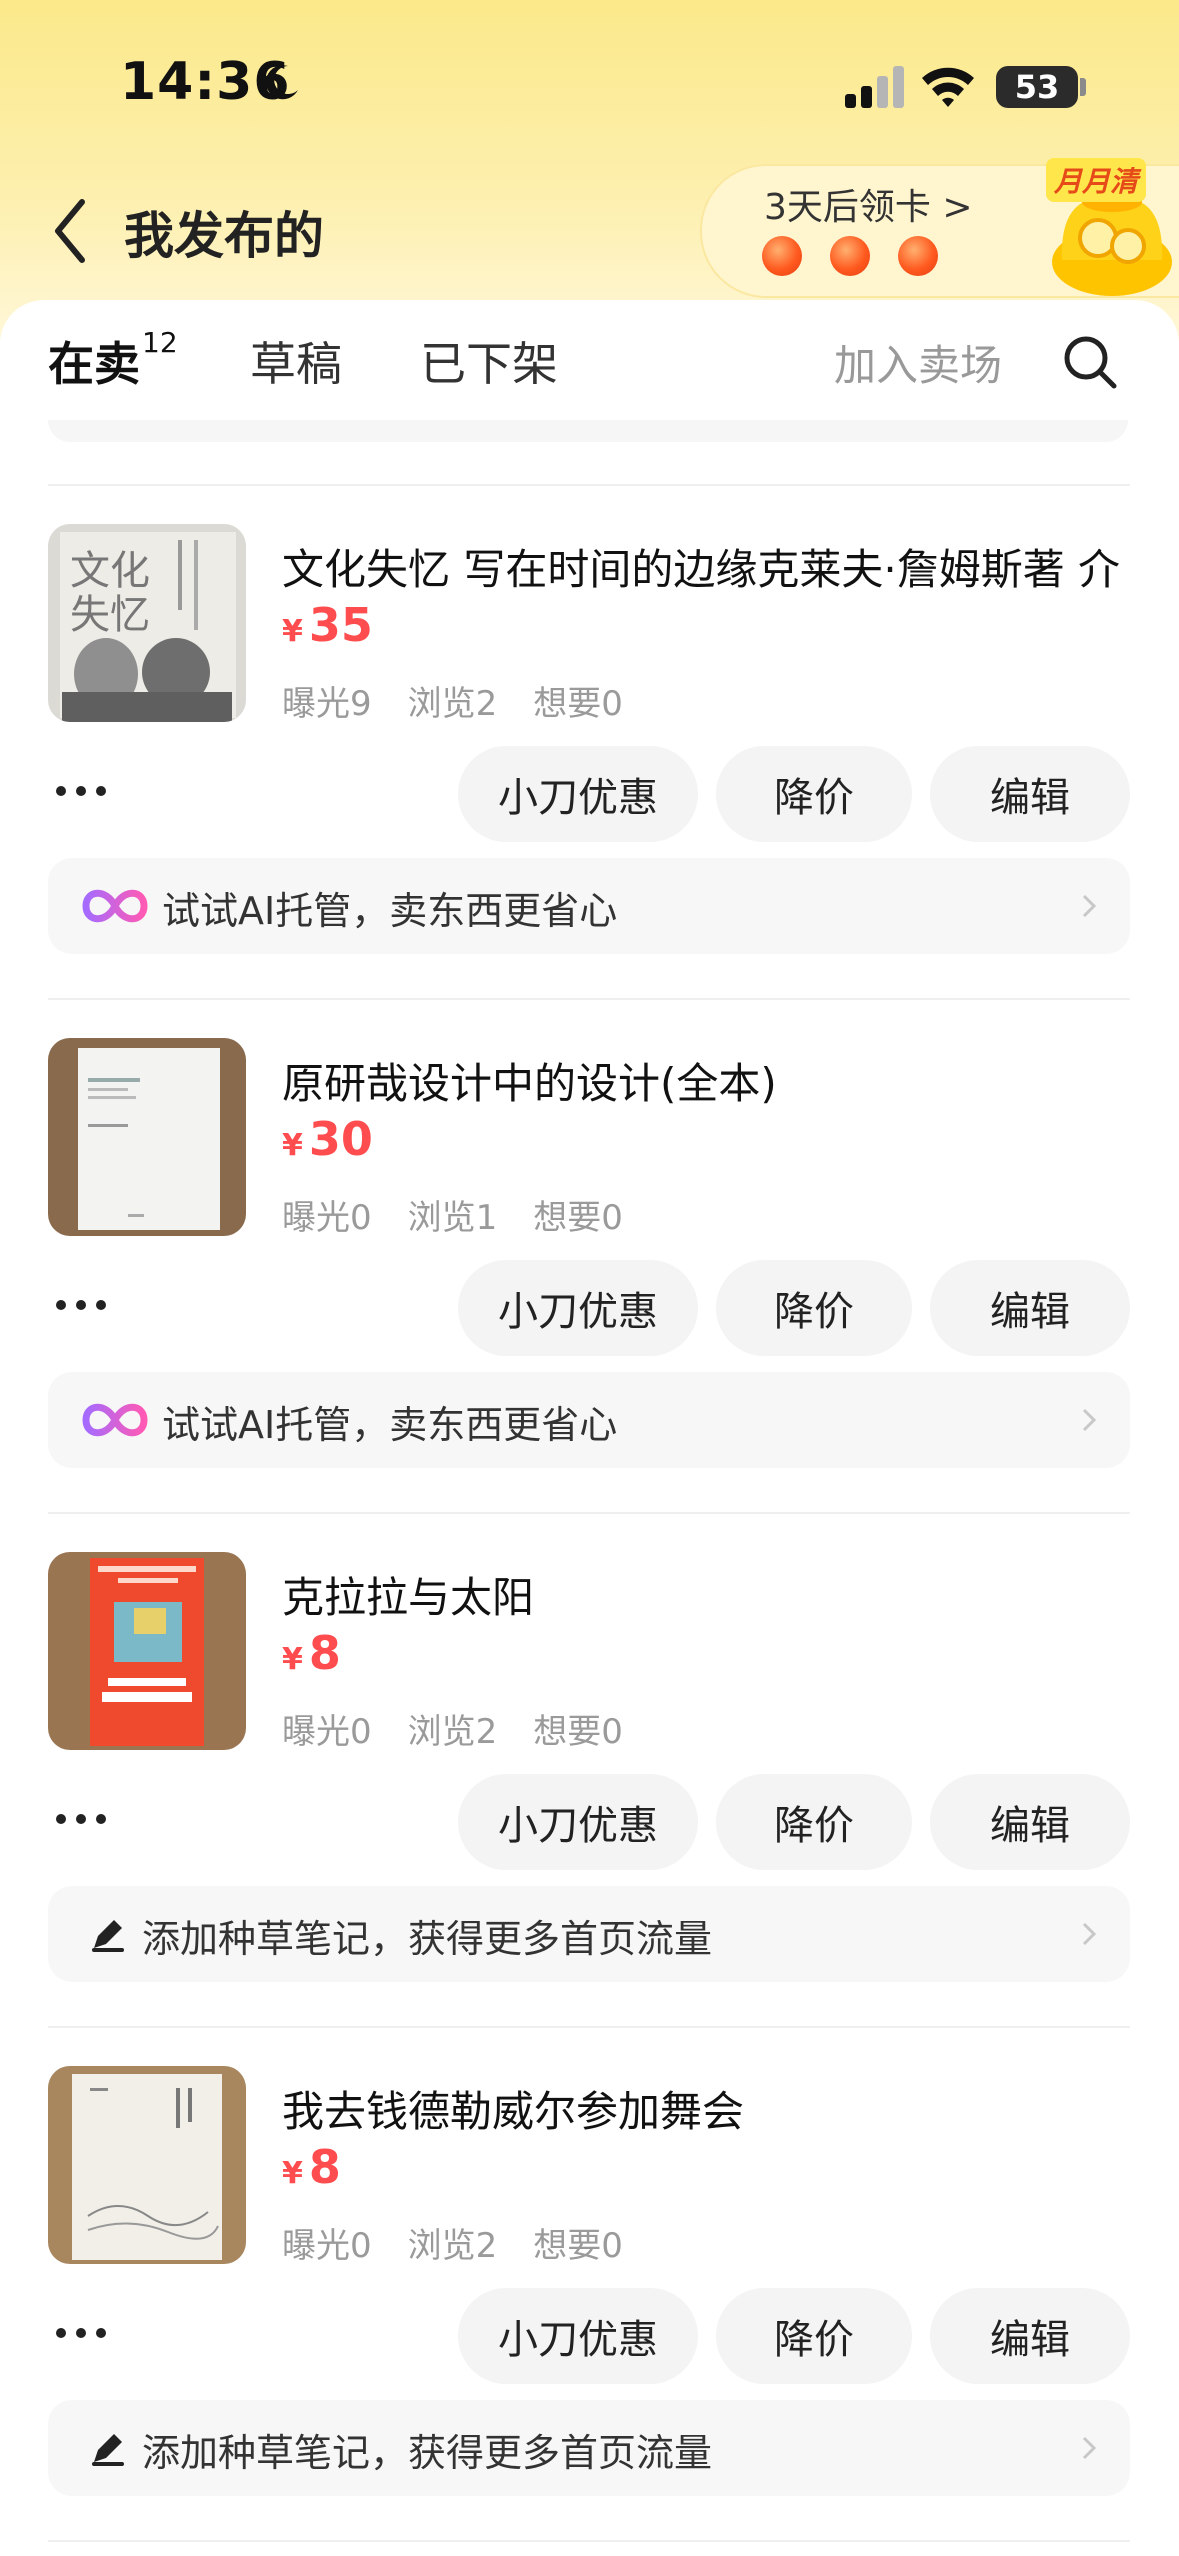 Image resolution: width=1179 pixels, height=2556 pixels. I want to click on book-cover-image: 文化 失忆, so click(147, 623).